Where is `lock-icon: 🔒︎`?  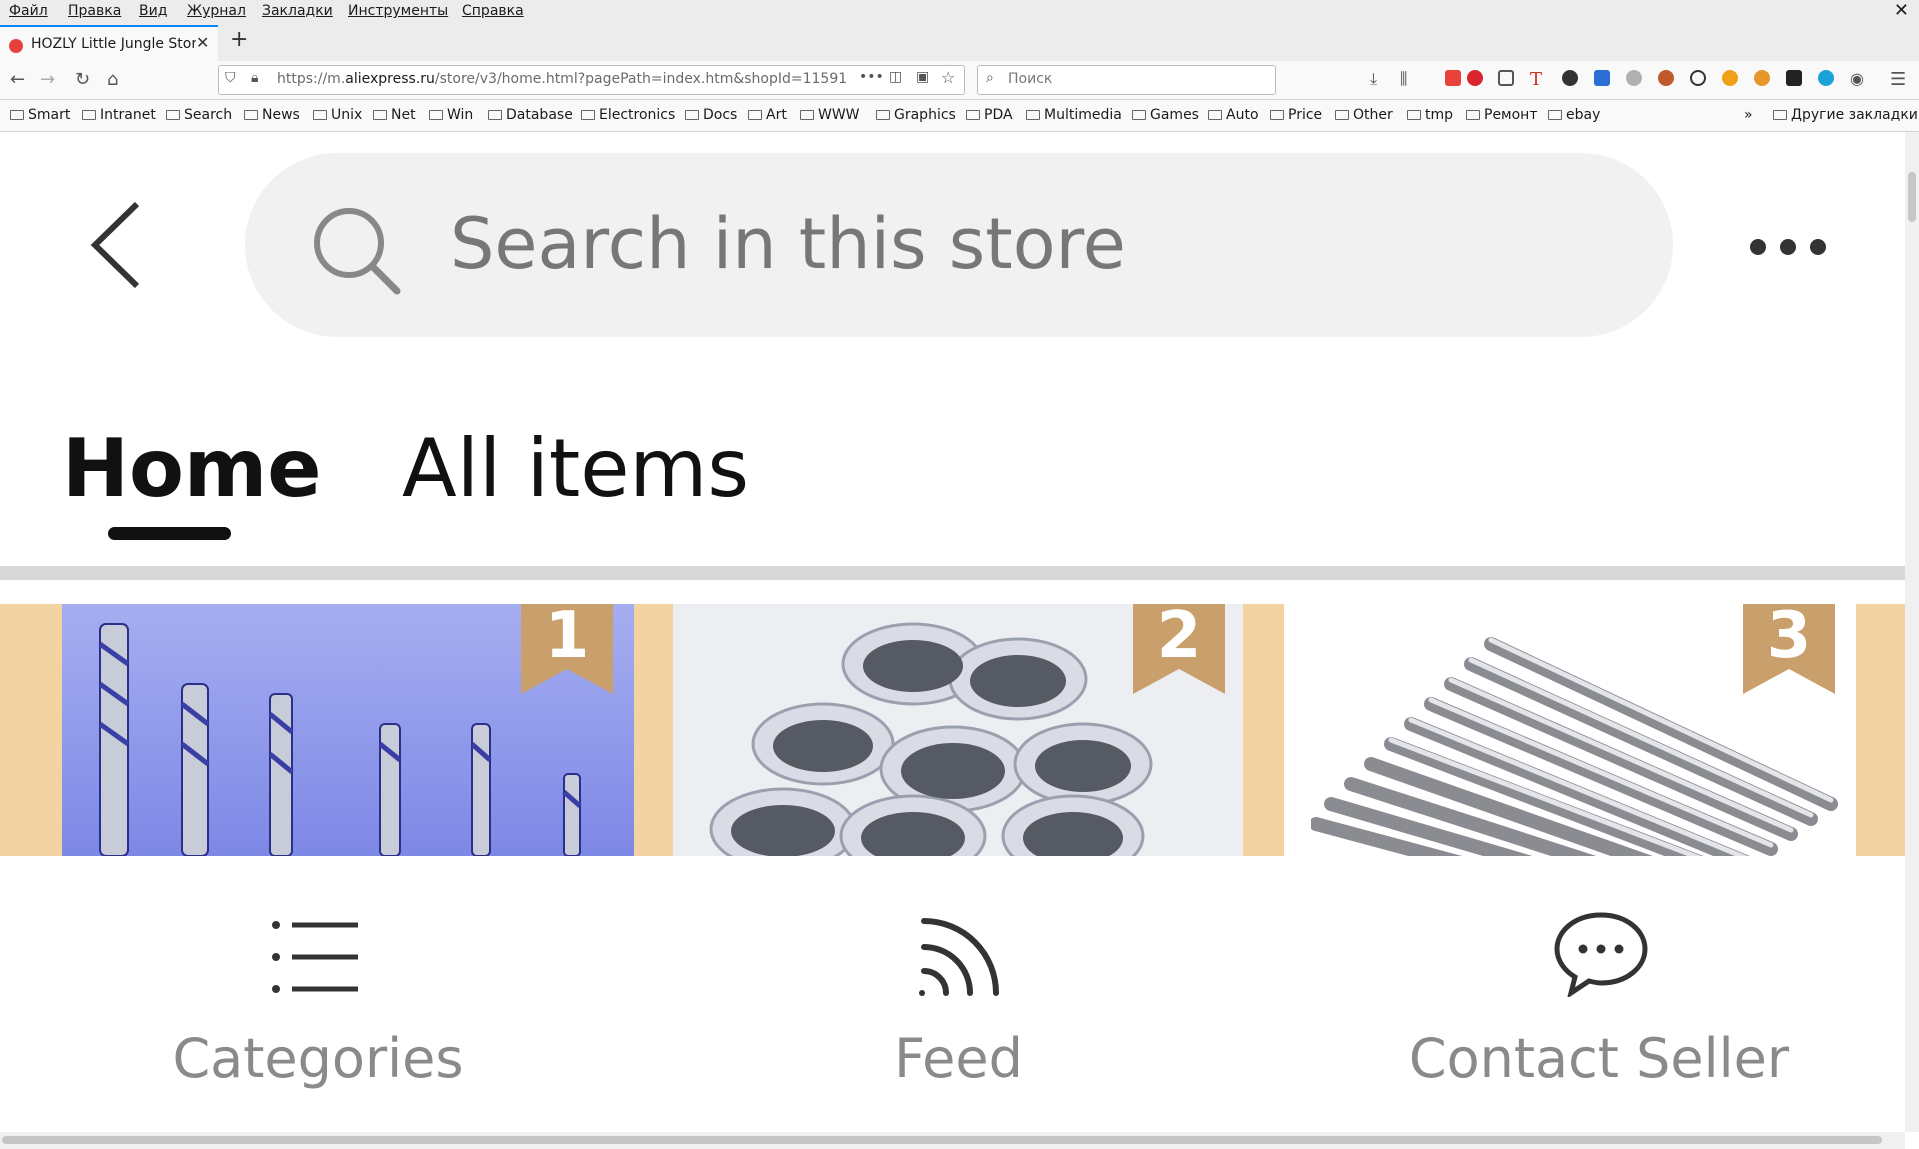
lock-icon: 🔒︎ is located at coordinates (254, 78).